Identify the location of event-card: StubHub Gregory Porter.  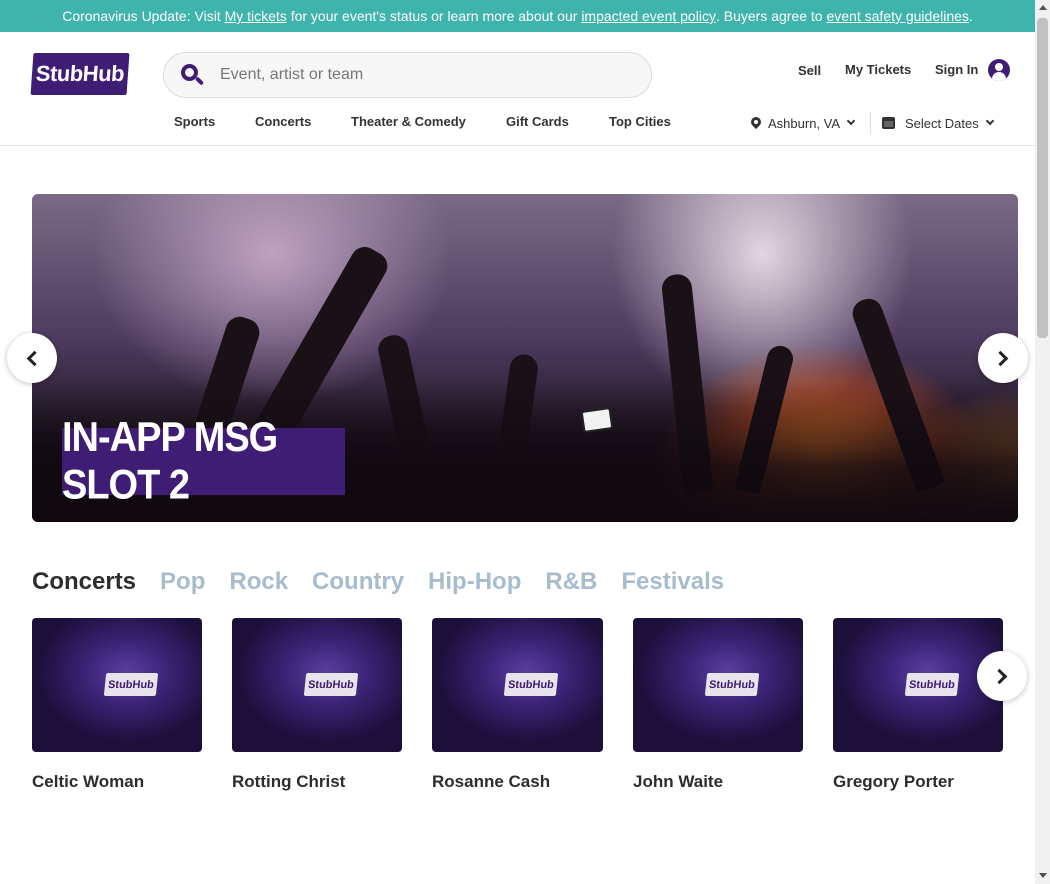
(918, 705).